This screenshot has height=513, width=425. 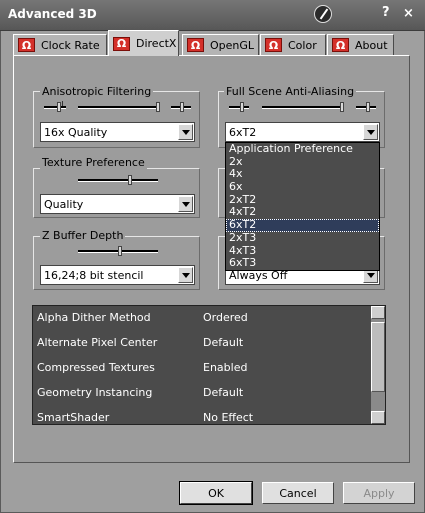 I want to click on vertical-scrollbar, so click(x=378, y=365).